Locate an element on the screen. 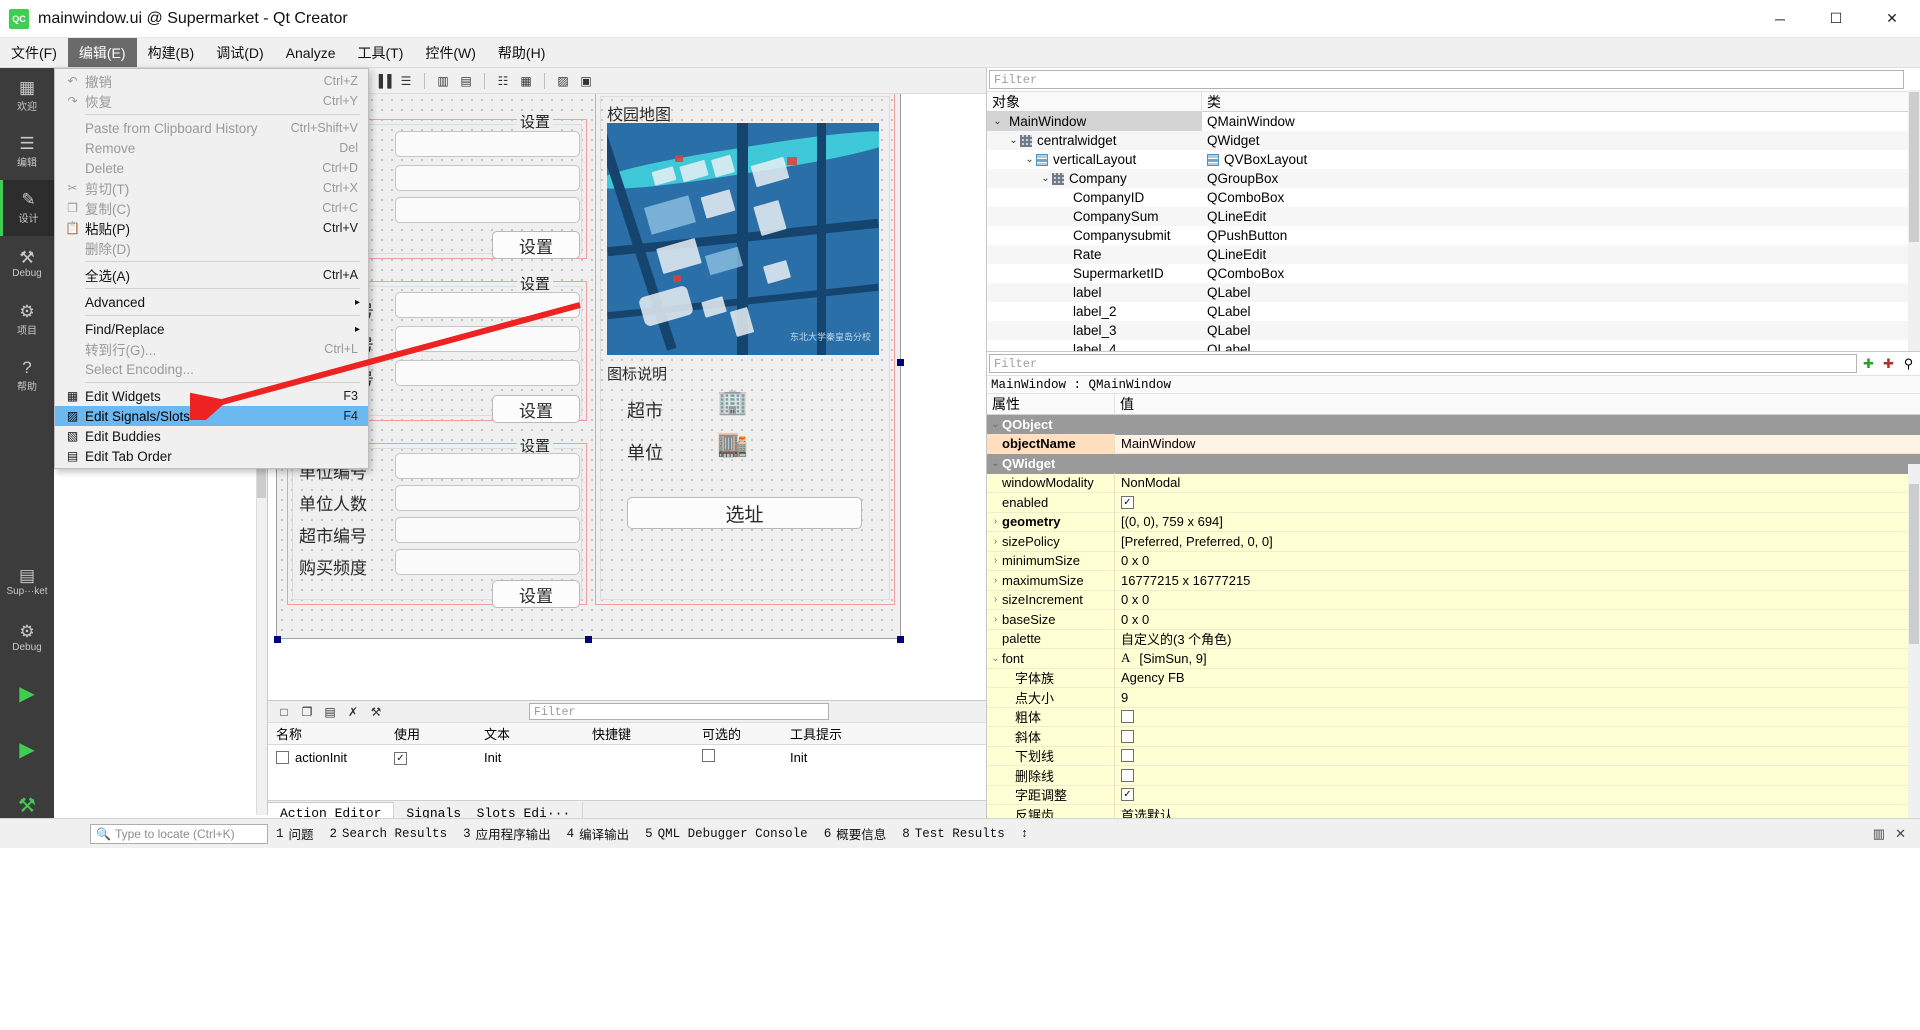  menu-7: 帮助(H) is located at coordinates (521, 52).